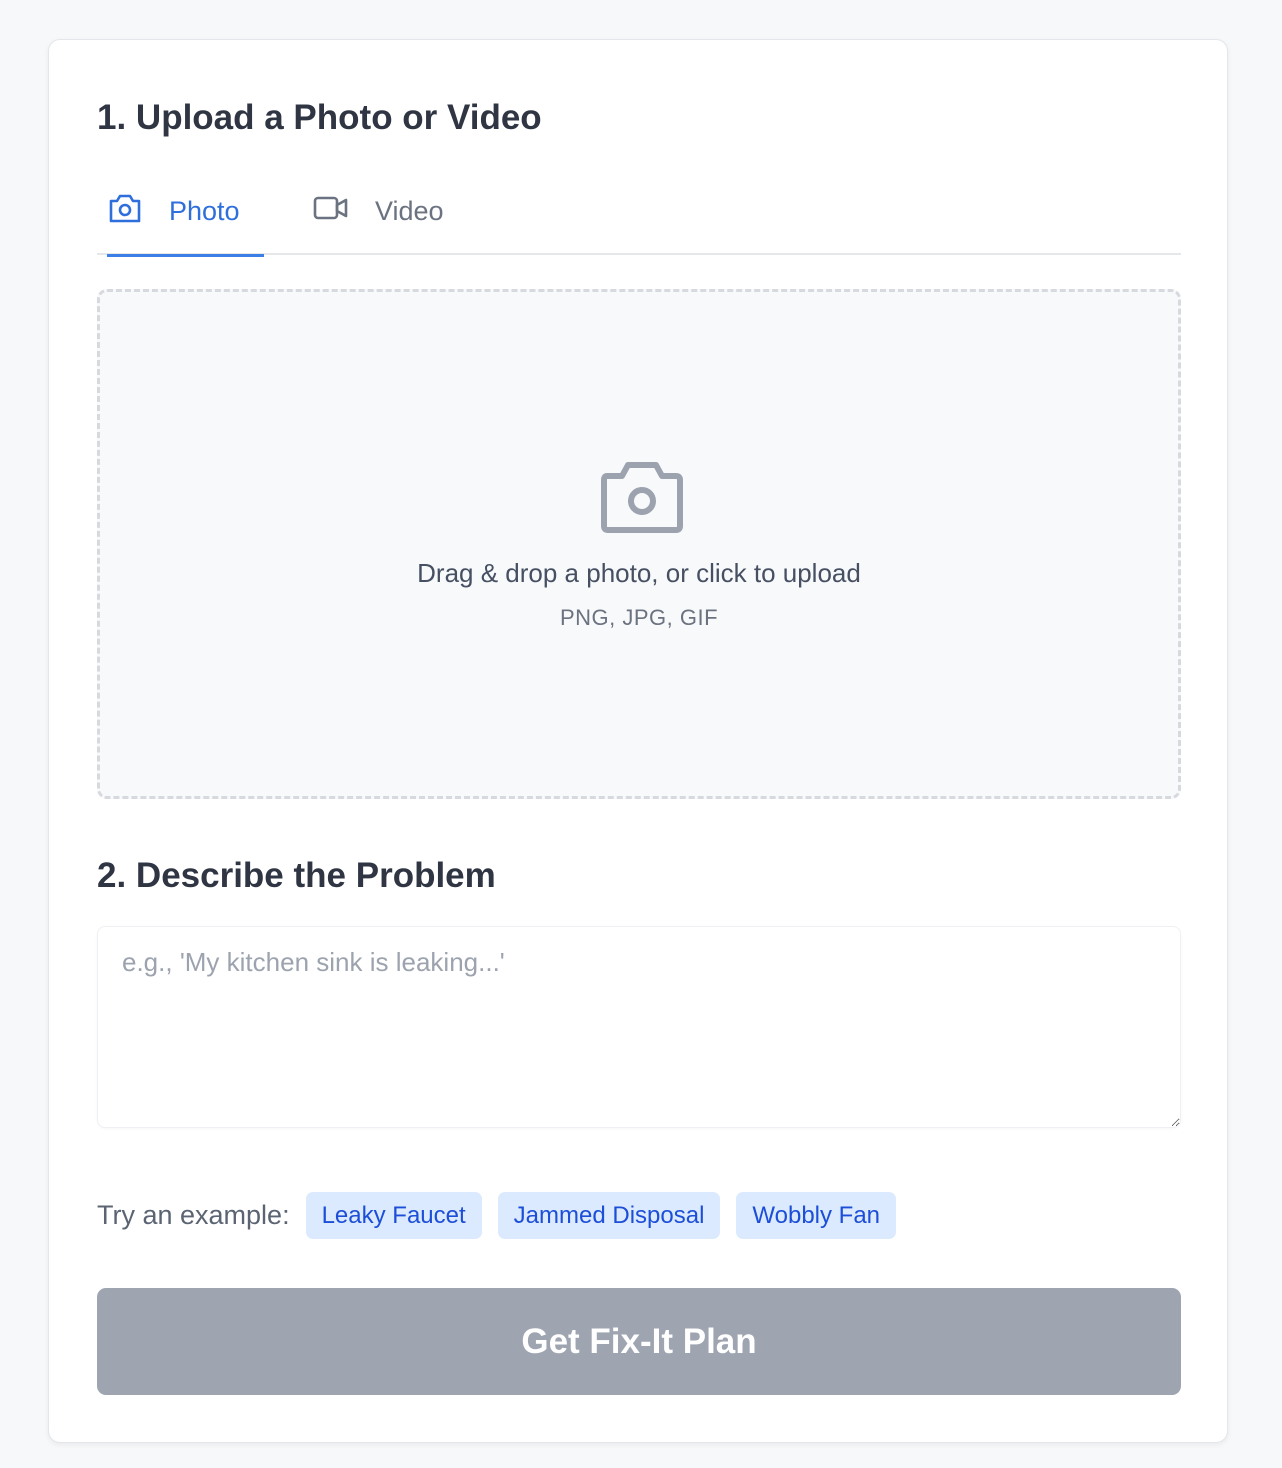 This screenshot has width=1282, height=1468. Describe the element at coordinates (639, 218) in the screenshot. I see `media-tabs: Photo Video` at that location.